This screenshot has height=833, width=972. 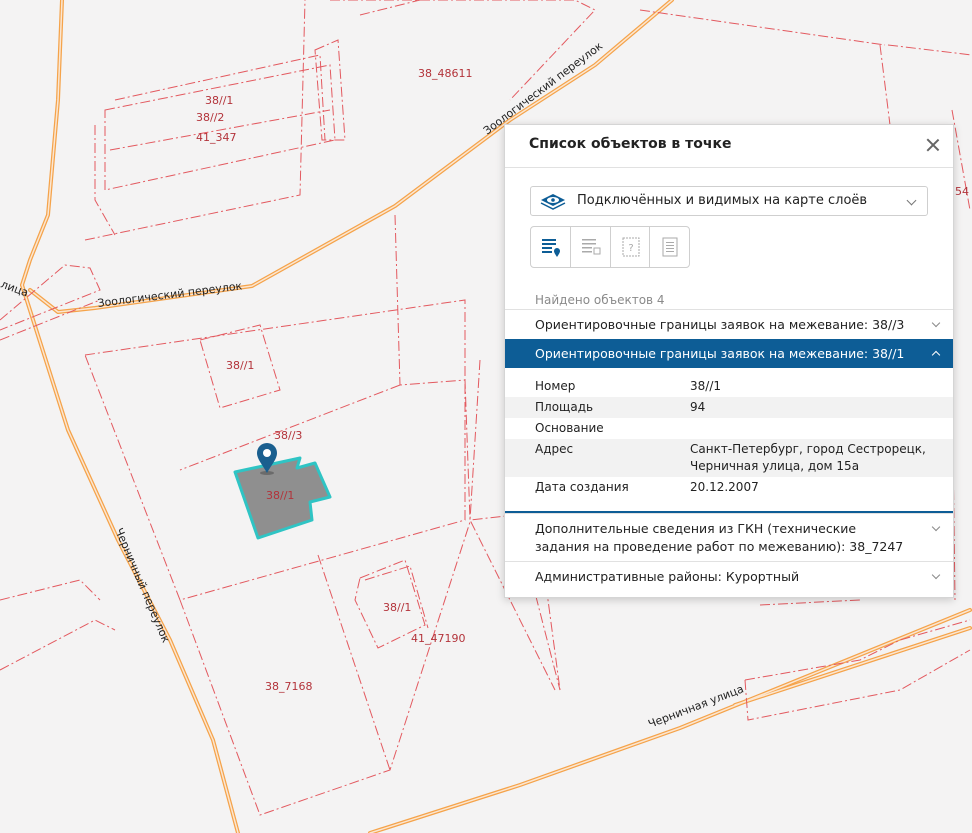 What do you see at coordinates (724, 487) in the screenshot?
I see `detail-value: 20.12.2007` at bounding box center [724, 487].